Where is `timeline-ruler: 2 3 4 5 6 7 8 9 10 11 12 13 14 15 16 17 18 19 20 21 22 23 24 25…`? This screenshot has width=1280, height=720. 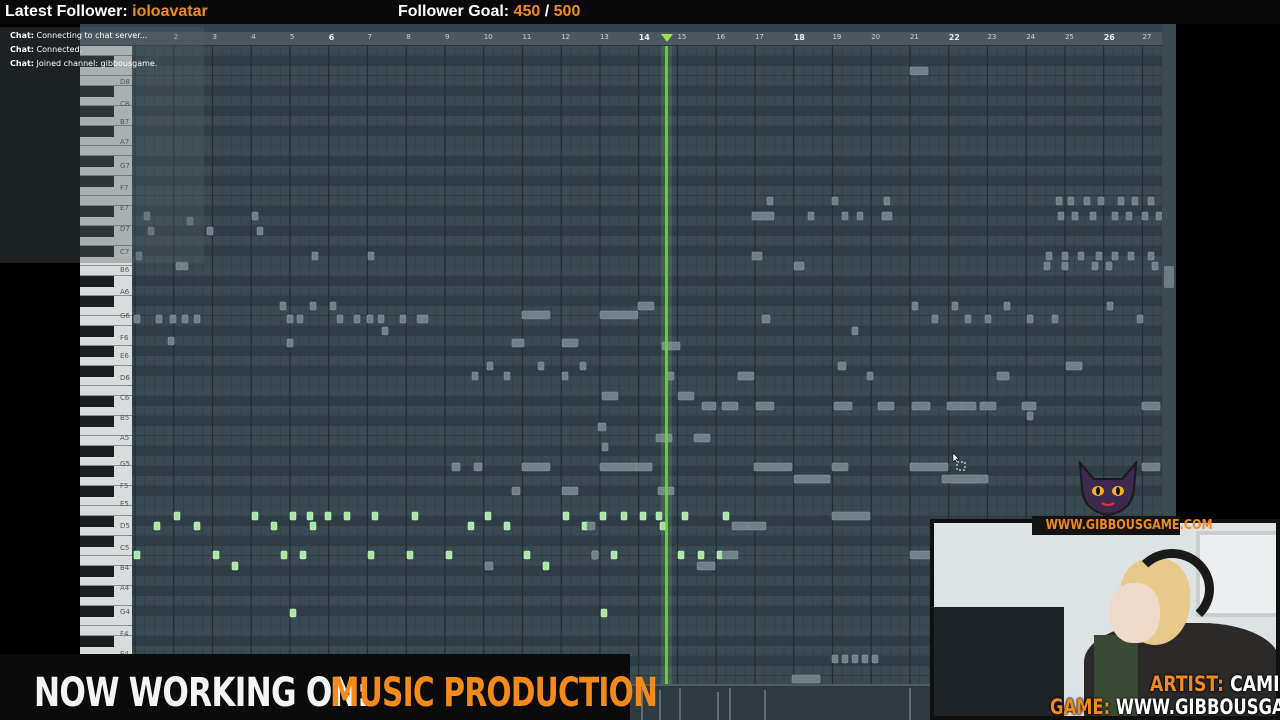
timeline-ruler: 2 3 4 5 6 7 8 9 10 11 12 13 14 15 16 17 18 19 20 21 22 23 24 25… is located at coordinates (628, 39).